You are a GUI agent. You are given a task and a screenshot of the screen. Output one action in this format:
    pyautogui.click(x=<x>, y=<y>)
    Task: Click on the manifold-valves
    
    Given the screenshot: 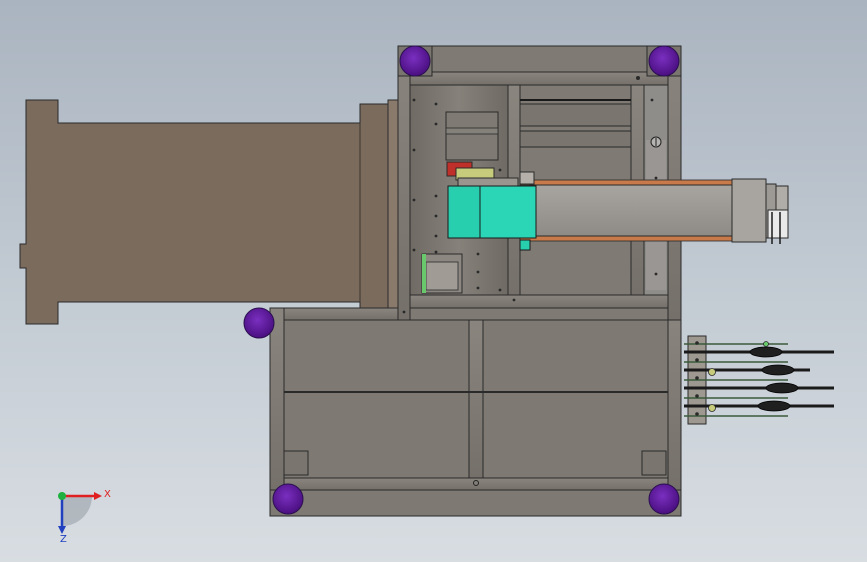 What is the action you would take?
    pyautogui.click(x=774, y=379)
    